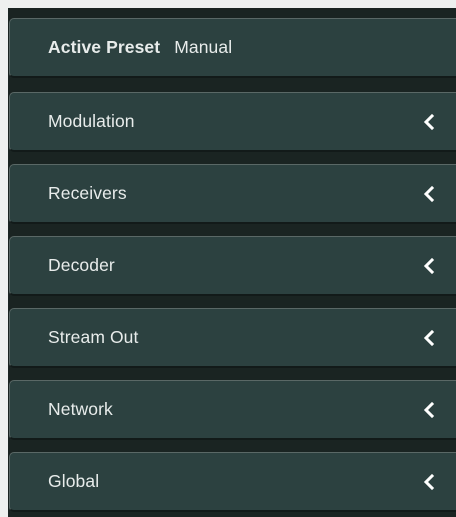  What do you see at coordinates (80, 409) in the screenshot?
I see `section-label: Network` at bounding box center [80, 409].